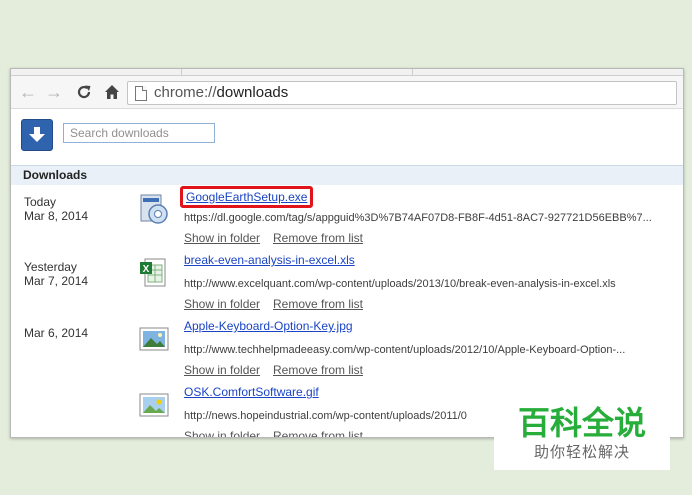 This screenshot has height=495, width=692. I want to click on date-value: Mar 8, 2014, so click(56, 216).